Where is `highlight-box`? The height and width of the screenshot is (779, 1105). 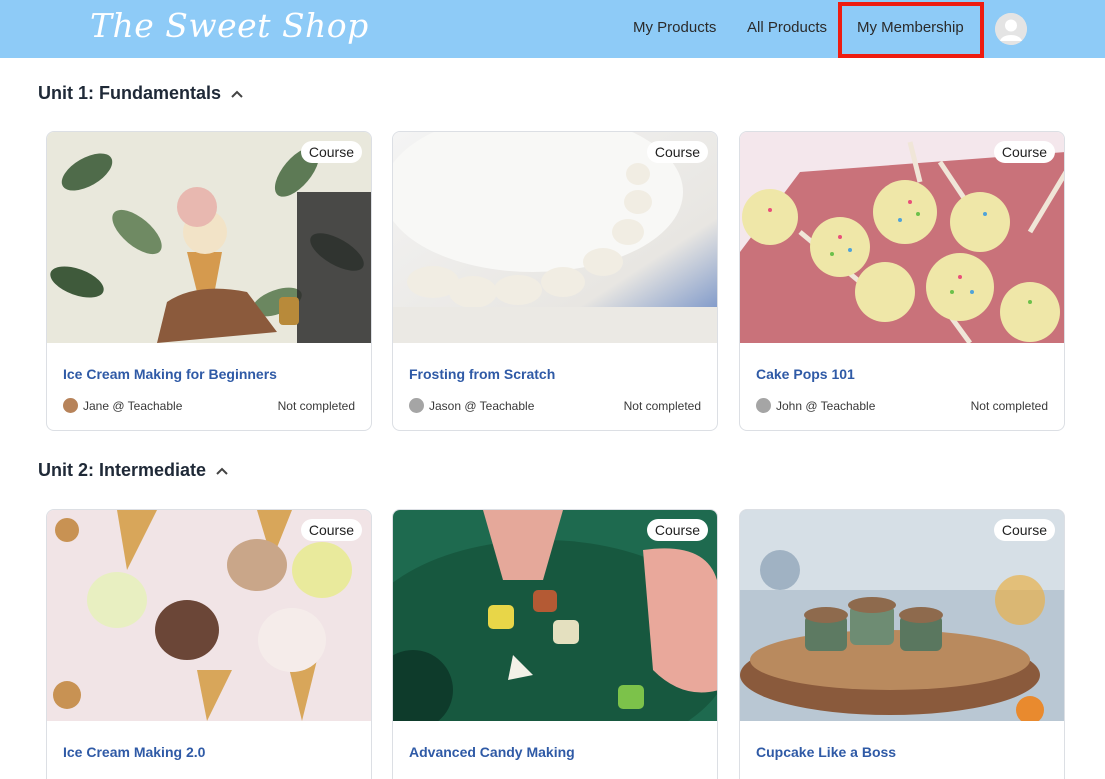 highlight-box is located at coordinates (911, 30).